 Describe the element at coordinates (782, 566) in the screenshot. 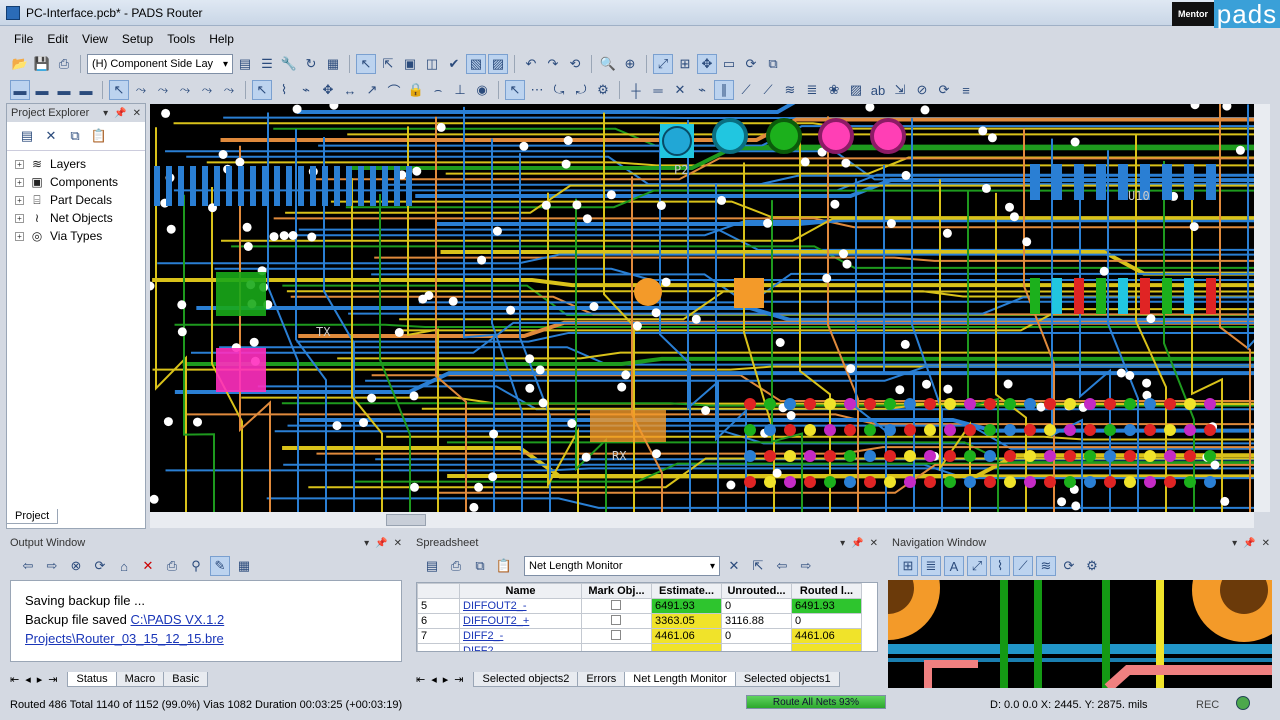

I see `sheet-back-icon: ⇦` at that location.